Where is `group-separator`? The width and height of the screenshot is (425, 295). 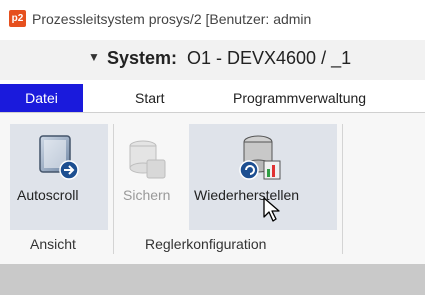 group-separator is located at coordinates (113, 189).